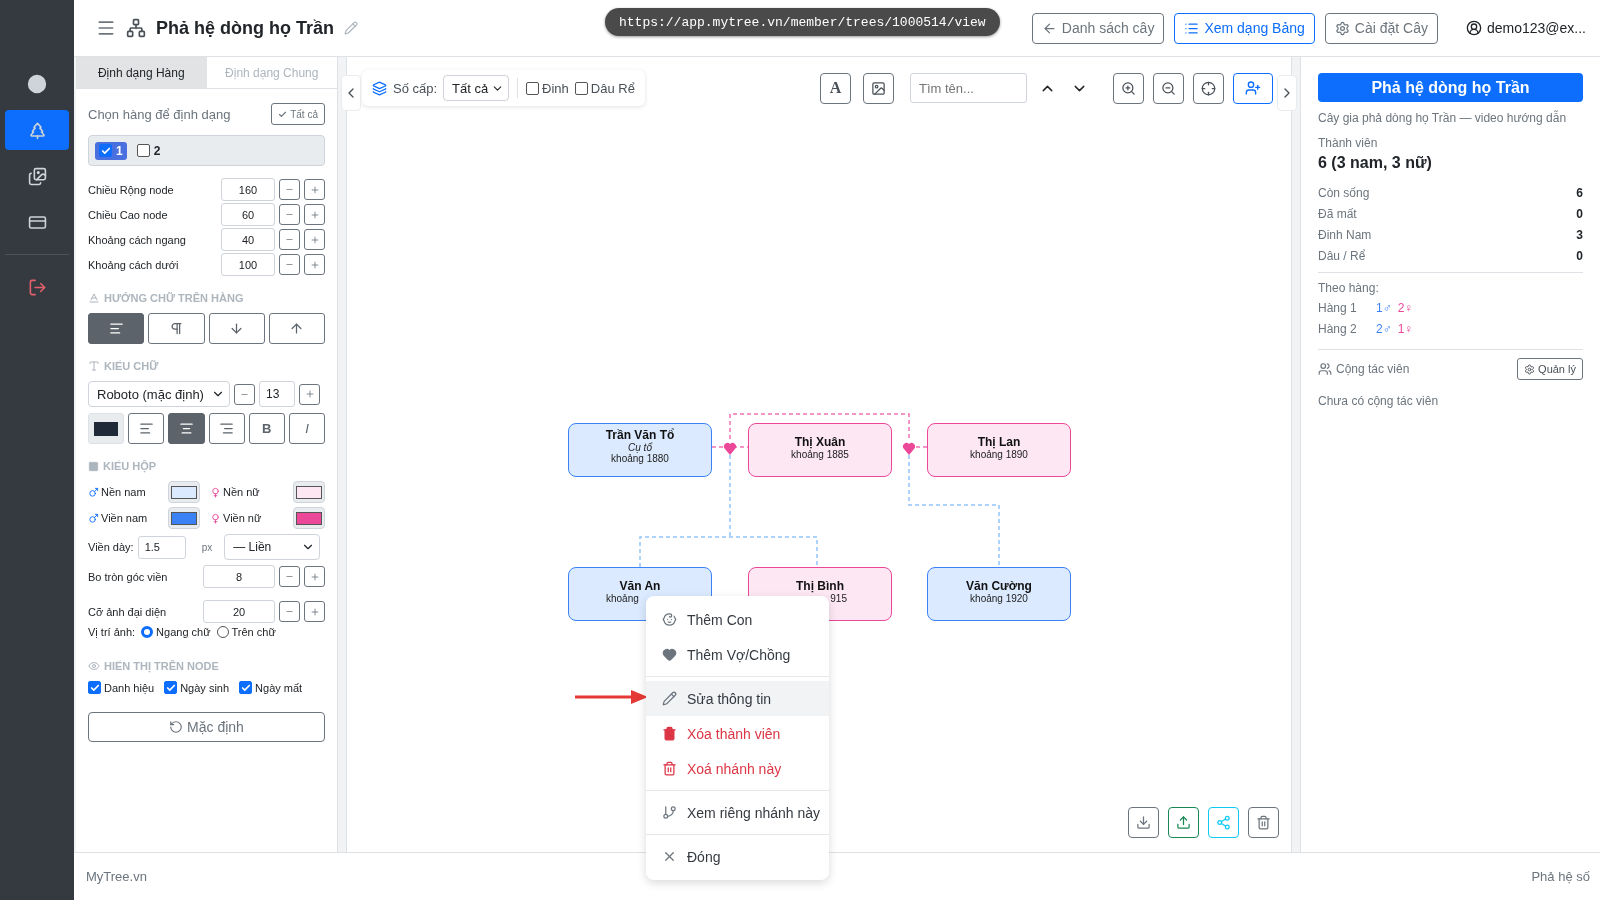 This screenshot has width=1600, height=900. What do you see at coordinates (640, 586) in the screenshot?
I see `person-name: Văn An` at bounding box center [640, 586].